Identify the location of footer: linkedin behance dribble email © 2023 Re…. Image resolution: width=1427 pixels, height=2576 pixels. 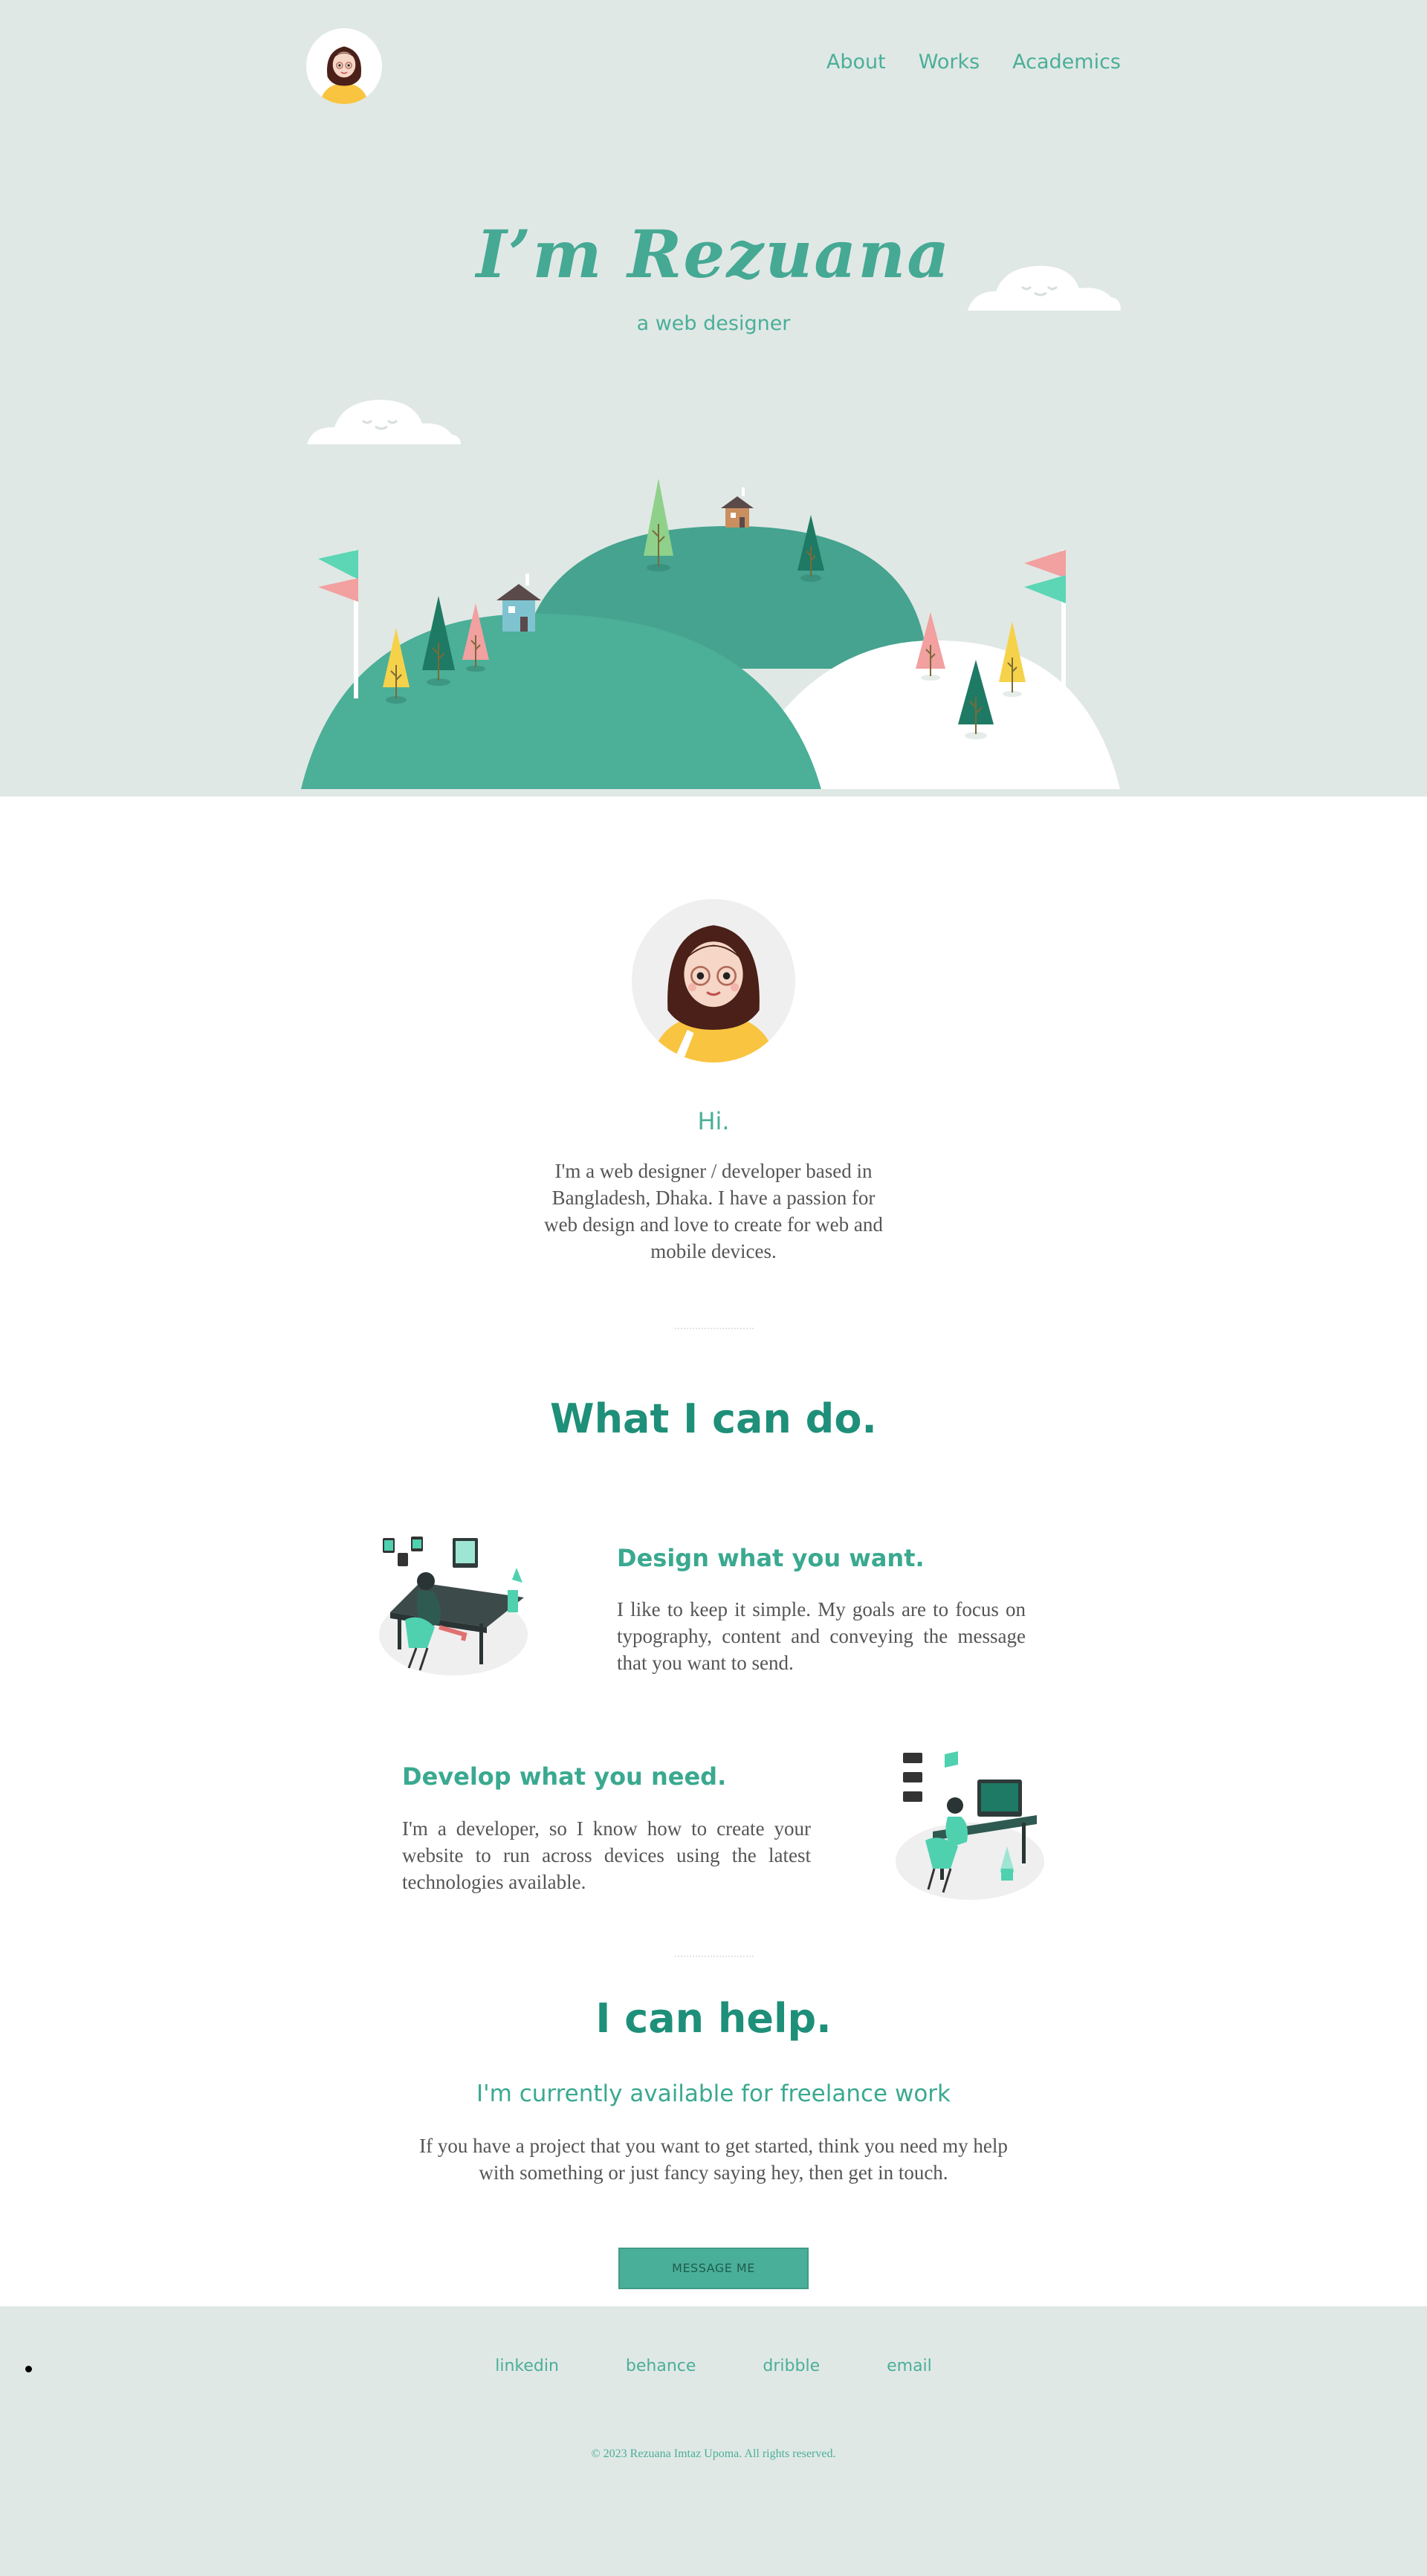
(713, 2441).